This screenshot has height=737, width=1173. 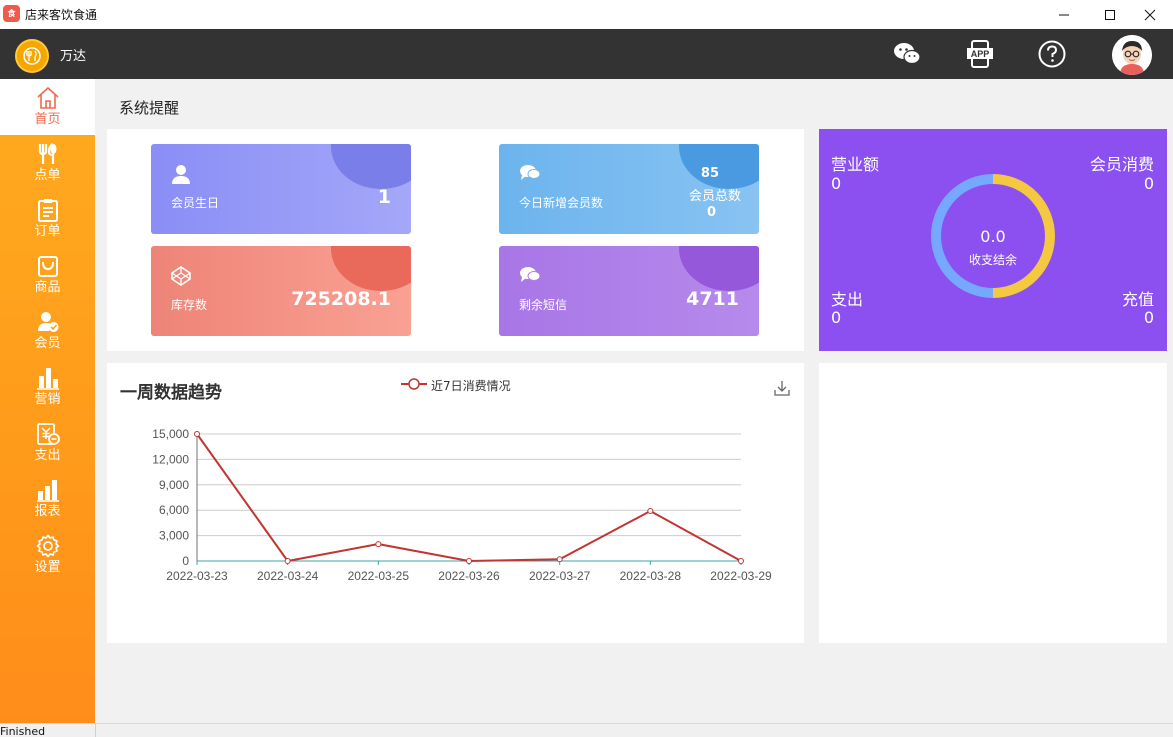 I want to click on app-download-button: APP, so click(x=980, y=54).